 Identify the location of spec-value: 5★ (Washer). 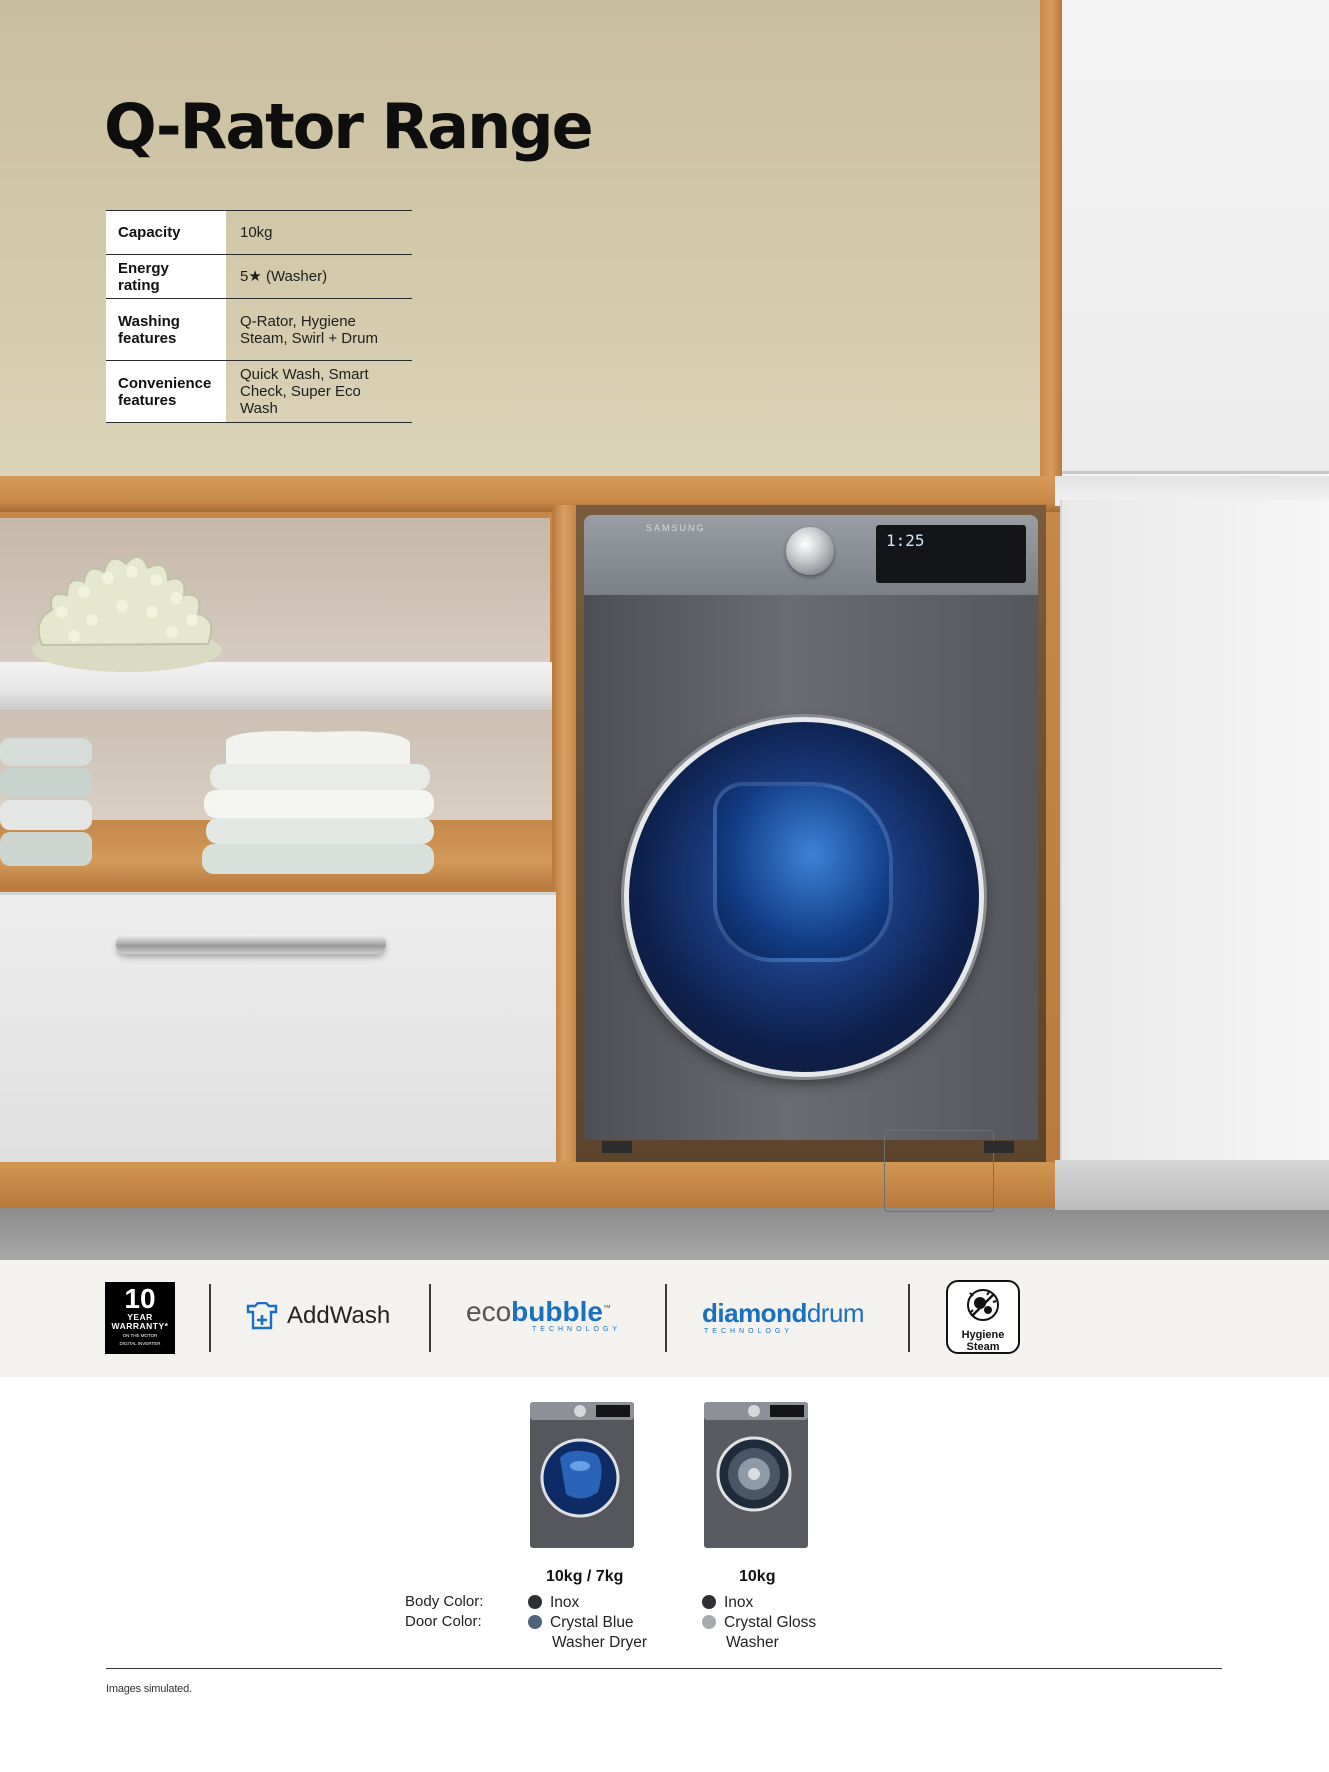
(319, 276).